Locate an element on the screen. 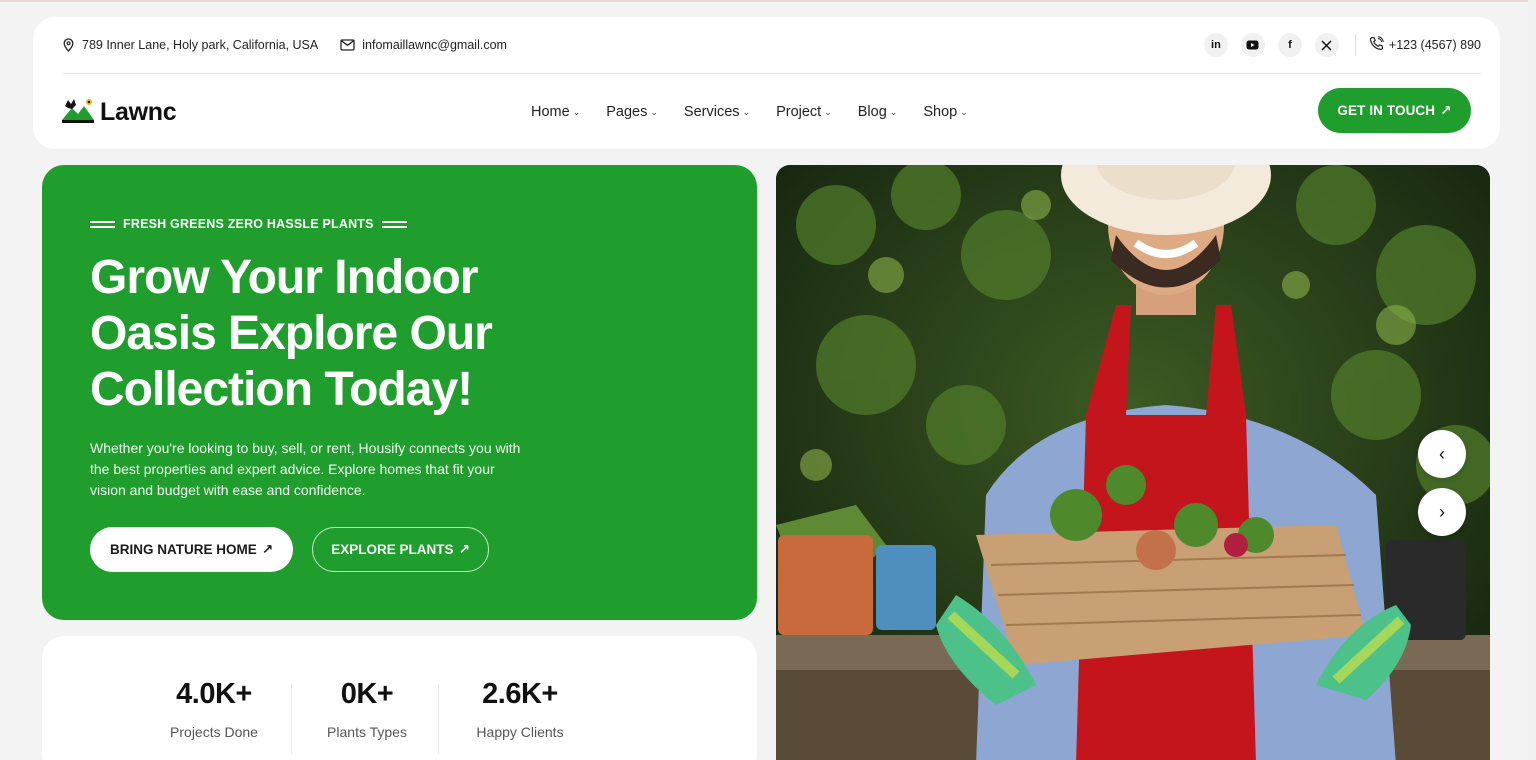 The image size is (1536, 760). nav-item-project: Project ⌄ is located at coordinates (804, 112).